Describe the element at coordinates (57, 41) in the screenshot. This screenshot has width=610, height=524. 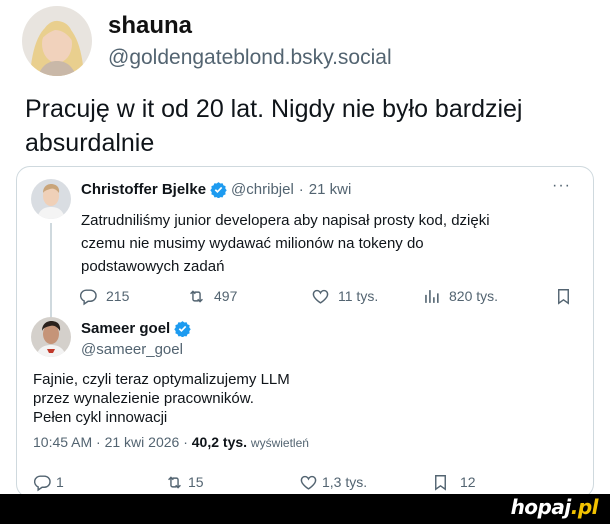
I see `author-avatar` at that location.